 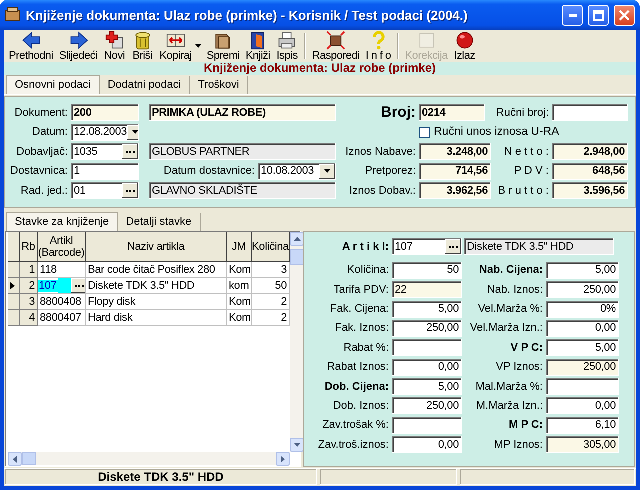 I want to click on input-field: 305,00, so click(x=582, y=445).